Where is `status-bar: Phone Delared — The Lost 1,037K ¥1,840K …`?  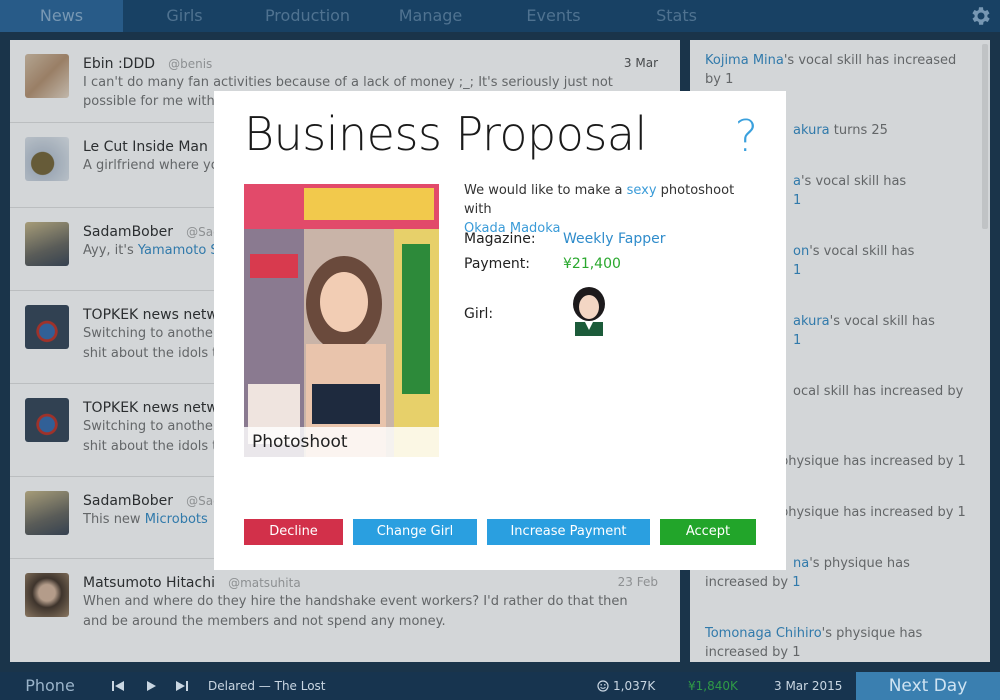 status-bar: Phone Delared — The Lost 1,037K ¥1,840K … is located at coordinates (500, 686).